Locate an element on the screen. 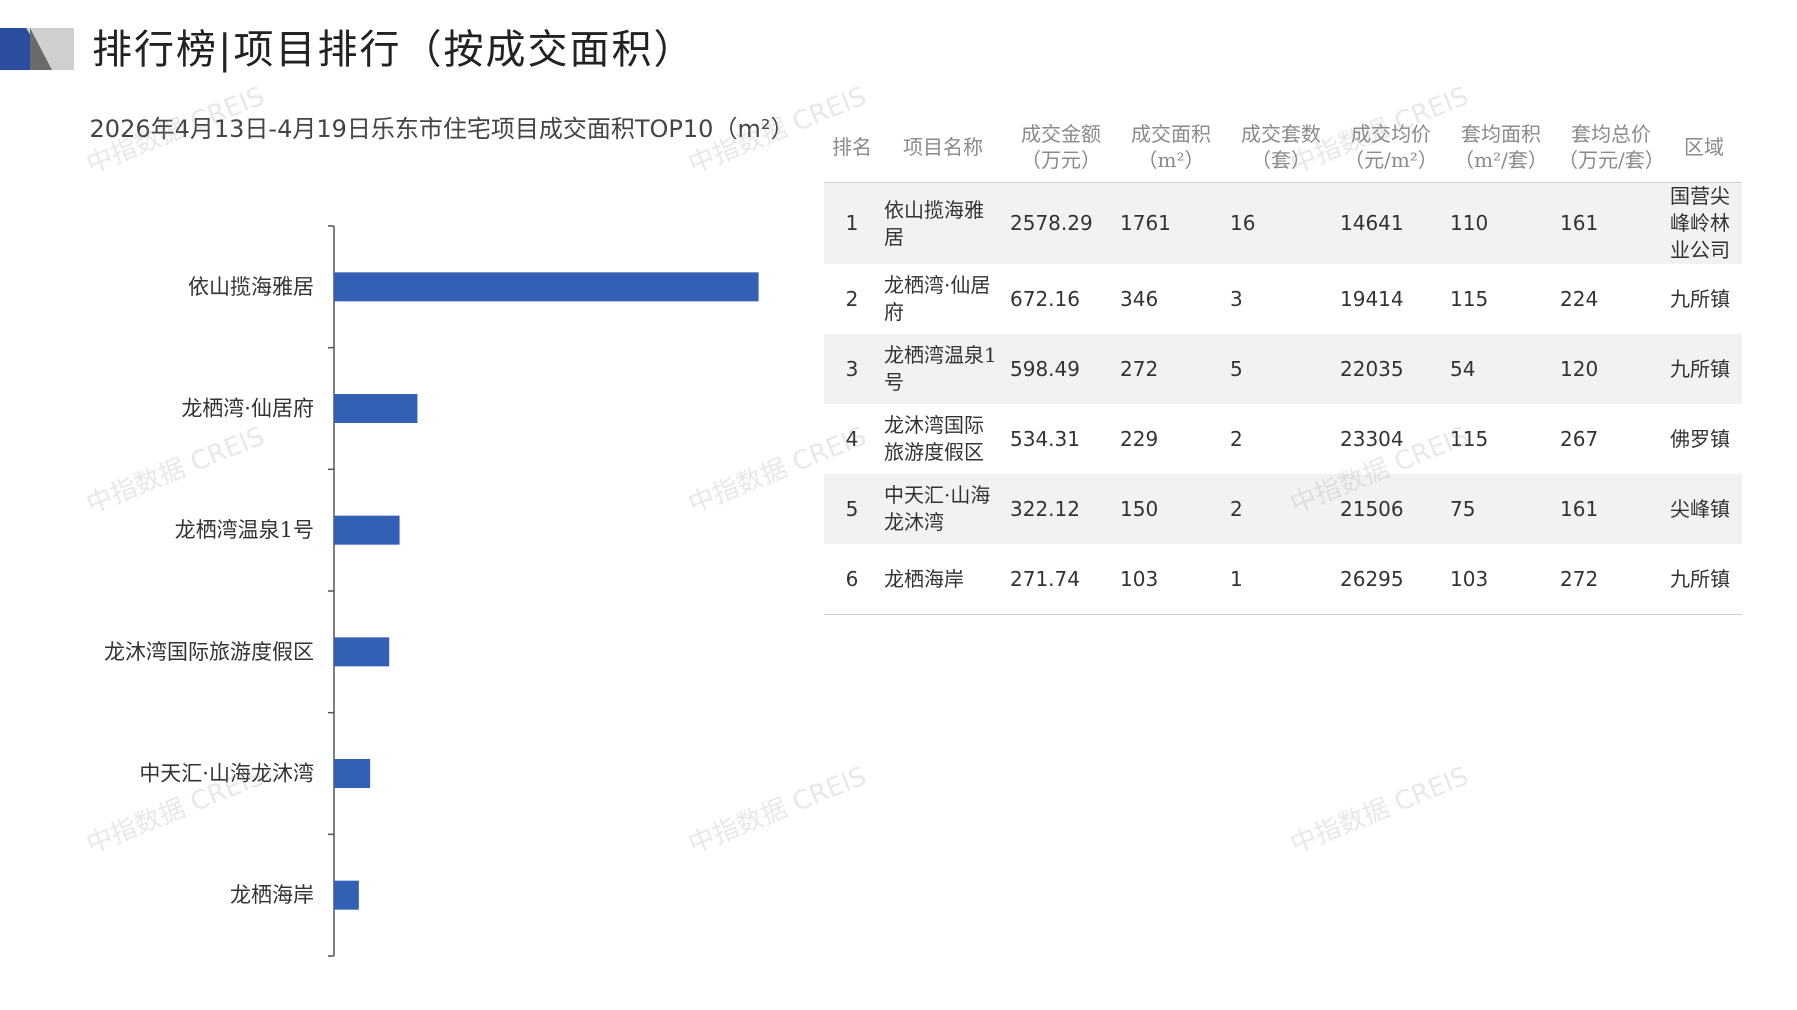 Image resolution: width=1797 pixels, height=1010 pixels. category-label: 龙栖湾·仙居府 is located at coordinates (247, 409).